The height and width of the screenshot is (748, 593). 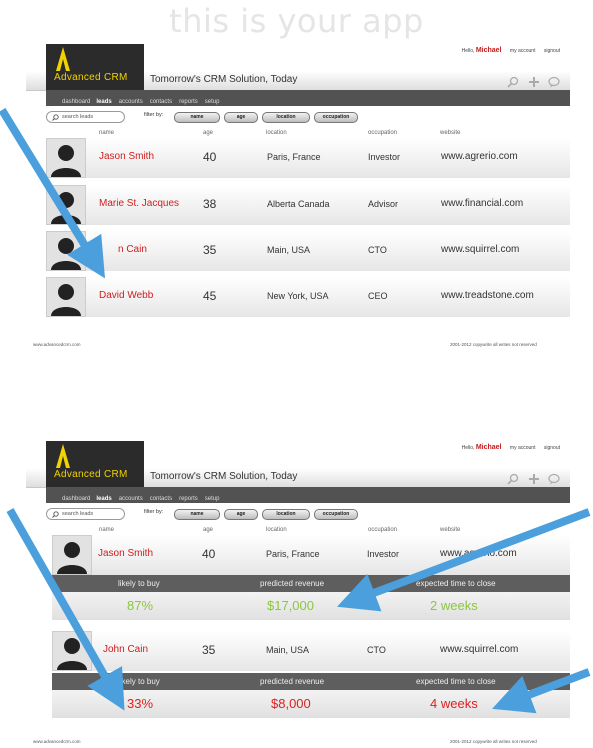 I want to click on arrow-to-revenue, so click(x=464, y=560).